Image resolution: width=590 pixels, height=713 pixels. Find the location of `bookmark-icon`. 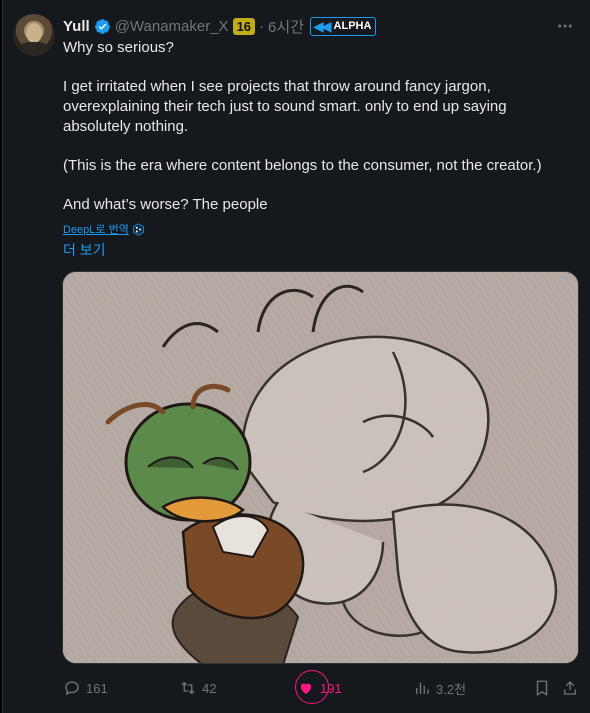

bookmark-icon is located at coordinates (542, 688).